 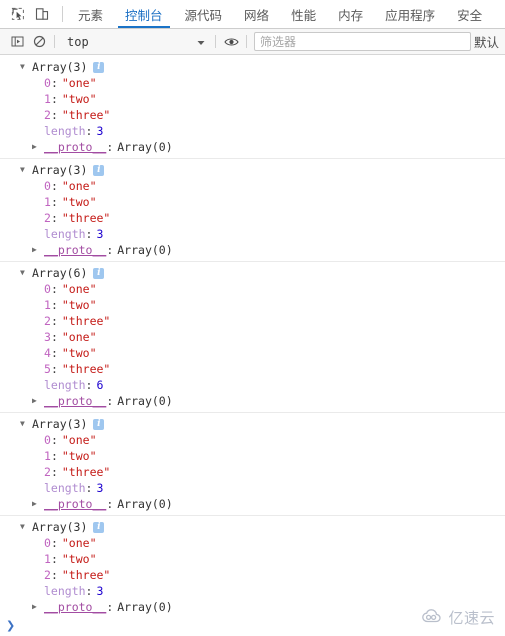 What do you see at coordinates (231, 42) in the screenshot?
I see `eye-icon` at bounding box center [231, 42].